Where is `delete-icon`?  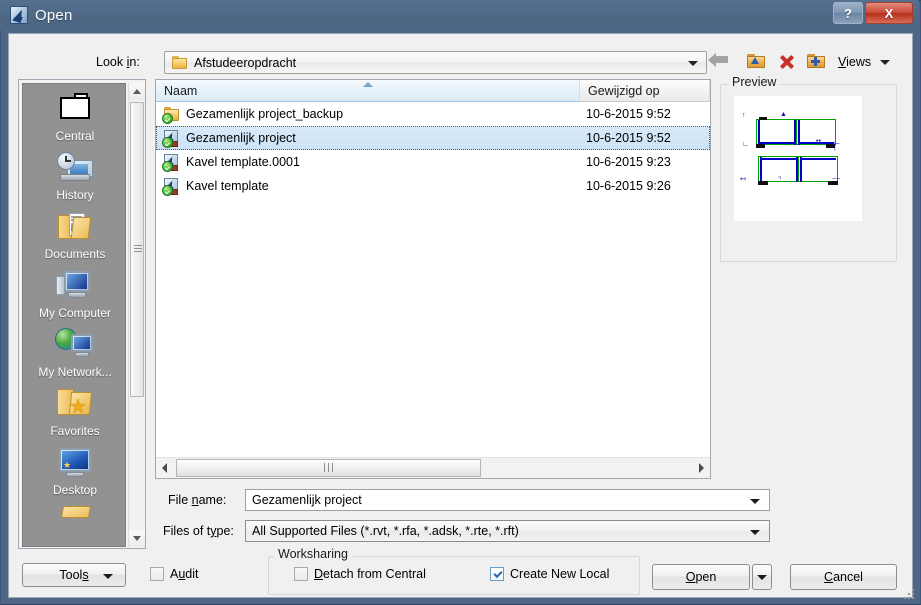
delete-icon is located at coordinates (787, 62).